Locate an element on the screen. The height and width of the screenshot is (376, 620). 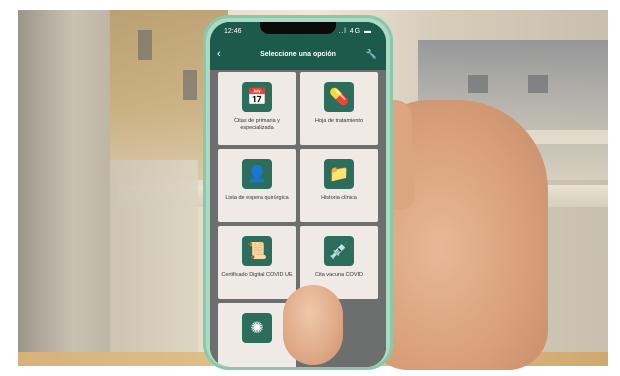
tile-lista-espera: 👤 Lista de espera quirúrgica is located at coordinates (257, 185).